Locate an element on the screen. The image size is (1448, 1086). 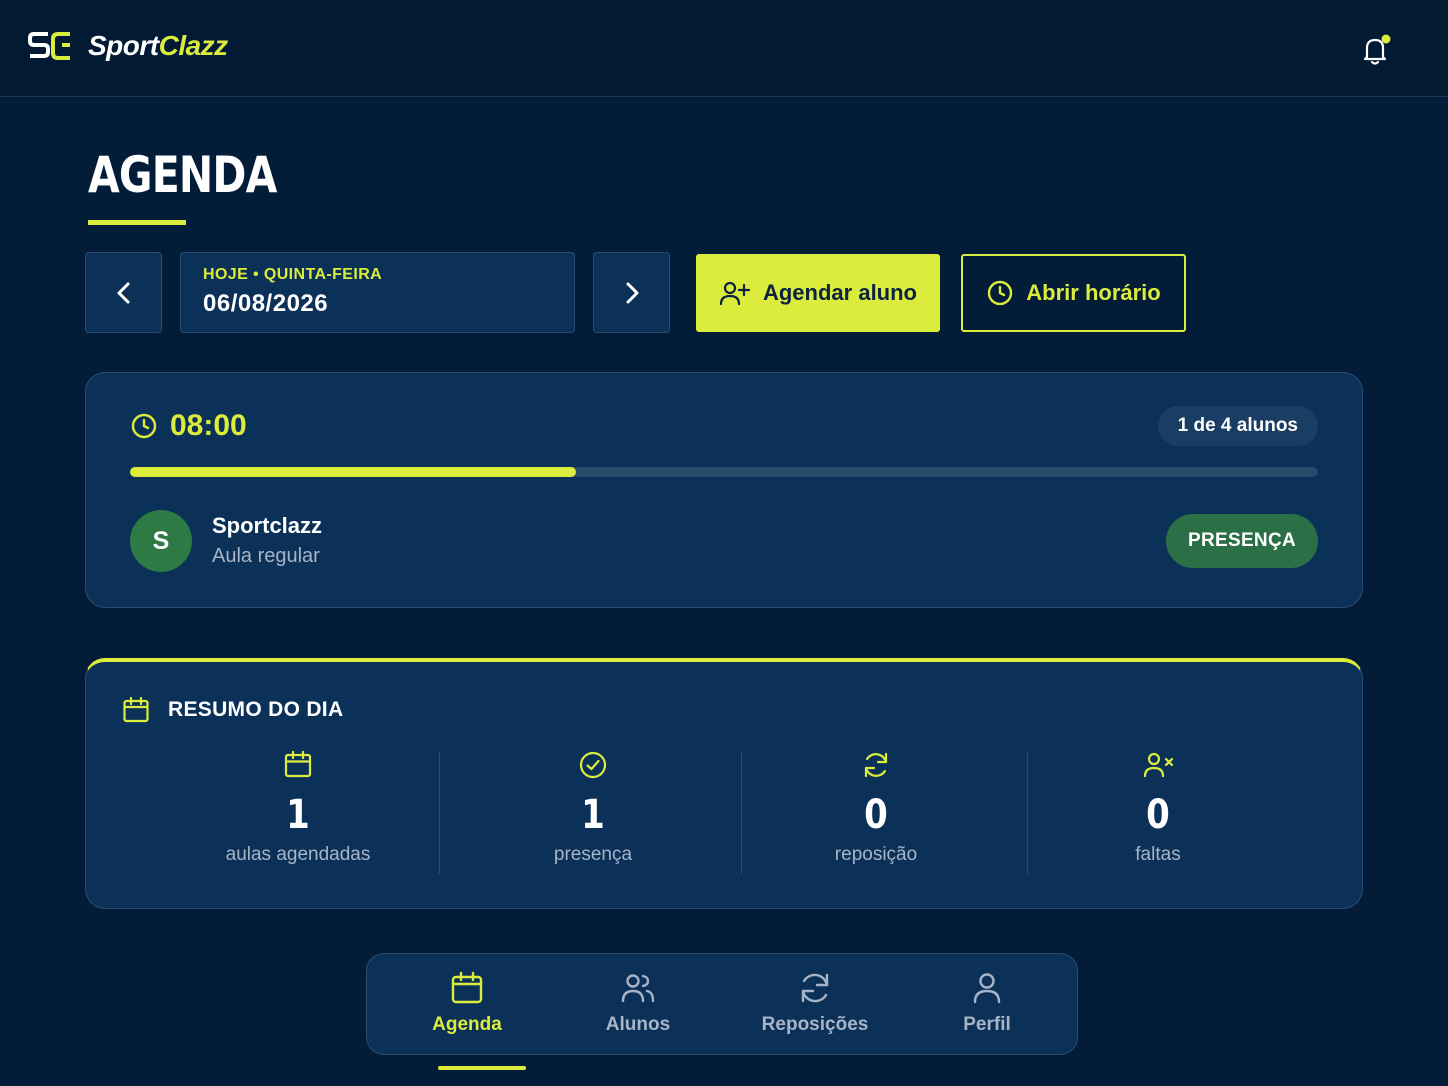
slot-time: 08:00 is located at coordinates (188, 426).